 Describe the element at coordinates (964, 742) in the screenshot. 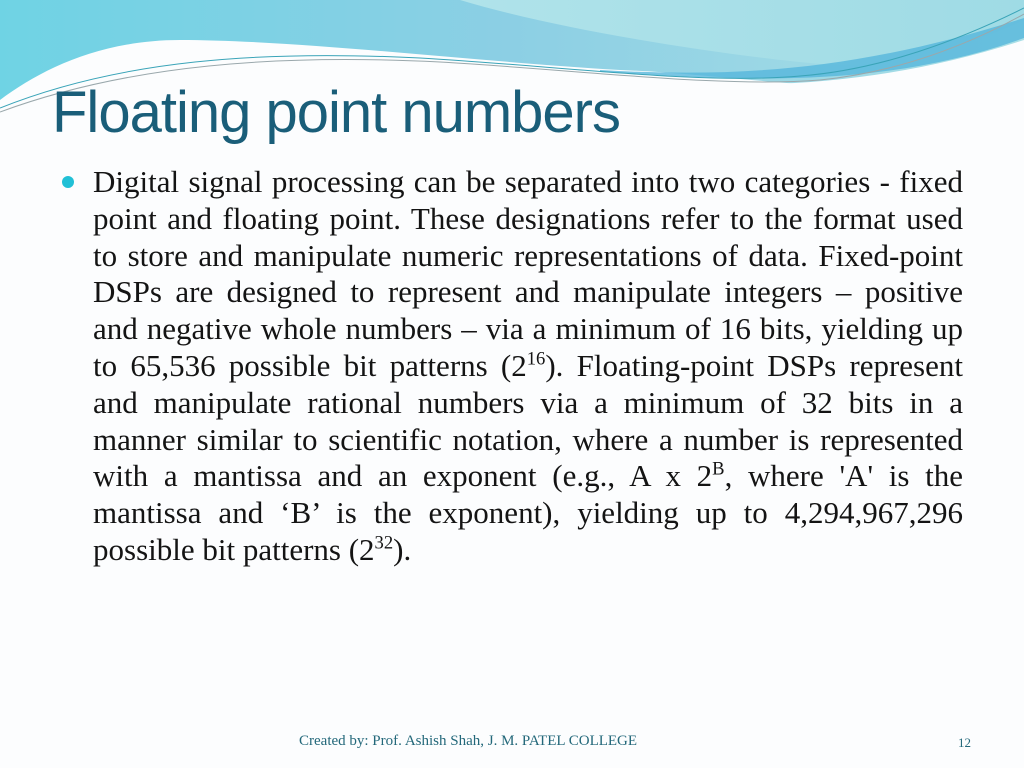

I see `page-number: 12` at that location.